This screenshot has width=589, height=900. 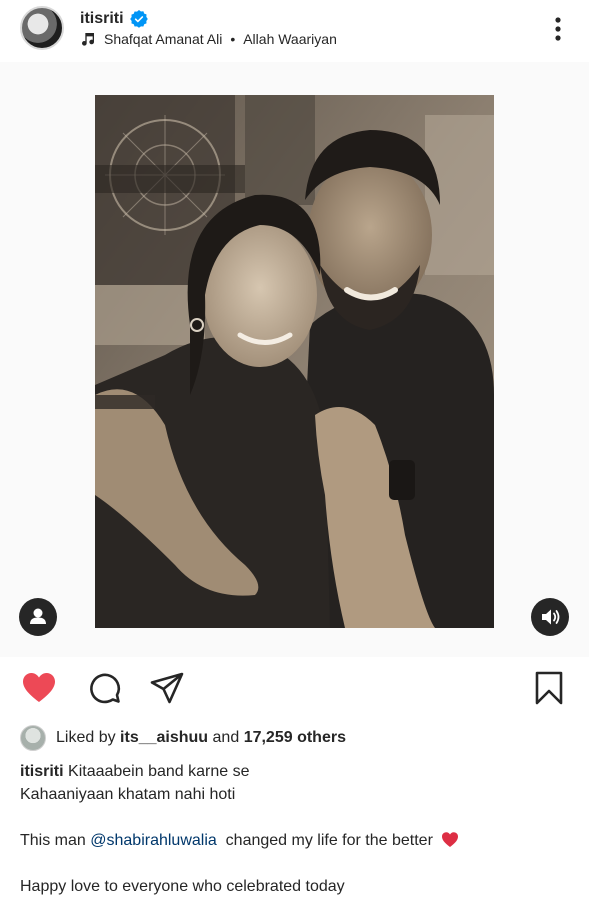 What do you see at coordinates (42, 28) in the screenshot?
I see `profile-avatar` at bounding box center [42, 28].